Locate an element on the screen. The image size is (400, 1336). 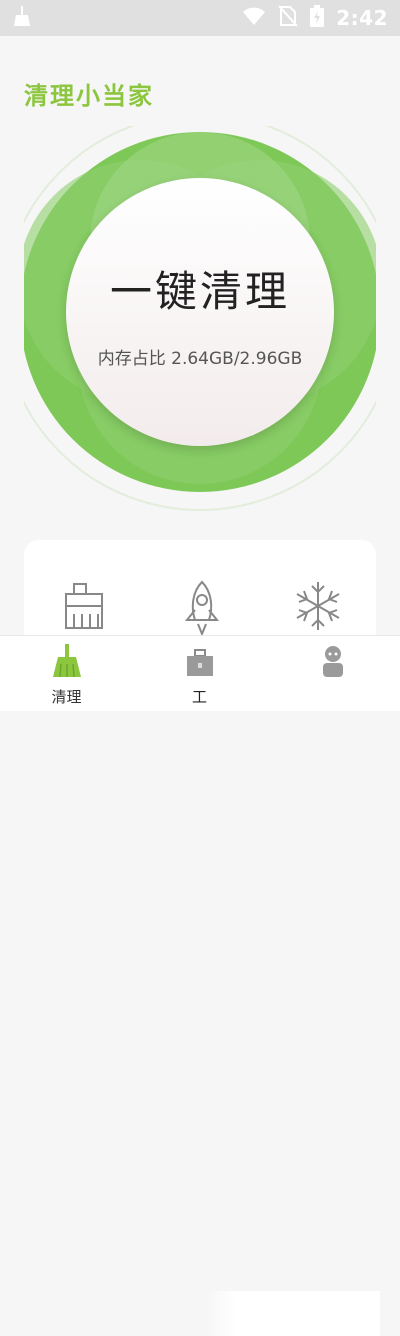
memory-value: 2.64GB/2.96GB is located at coordinates (237, 359).